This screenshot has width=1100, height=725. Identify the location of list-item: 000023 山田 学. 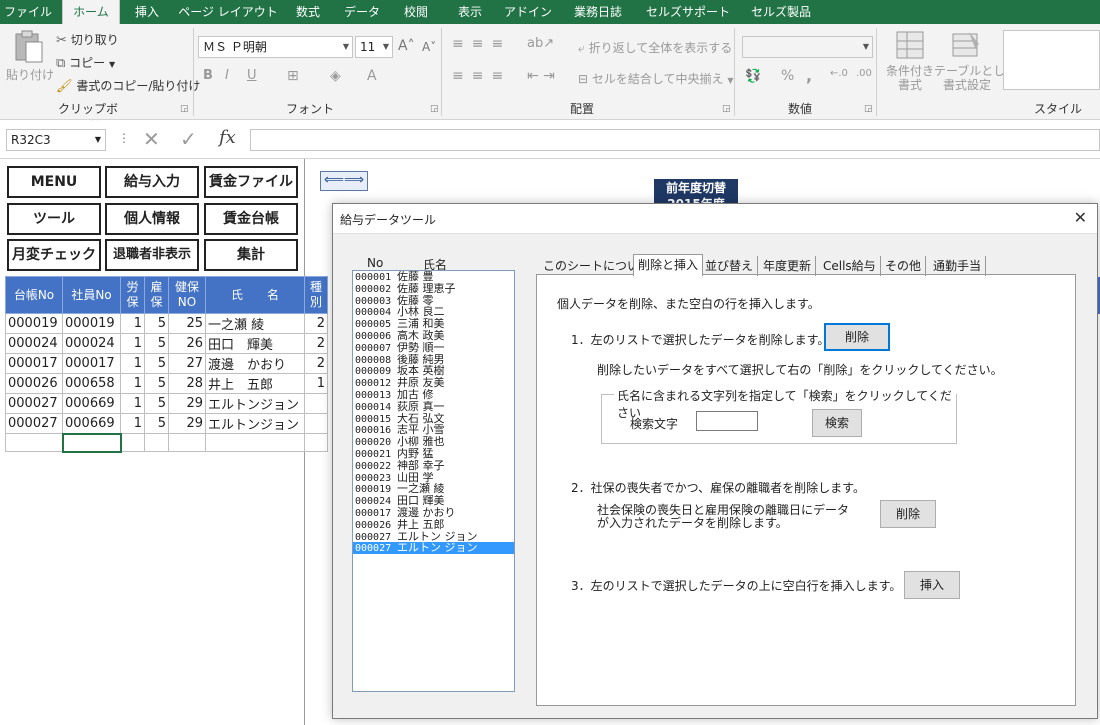
(433, 478).